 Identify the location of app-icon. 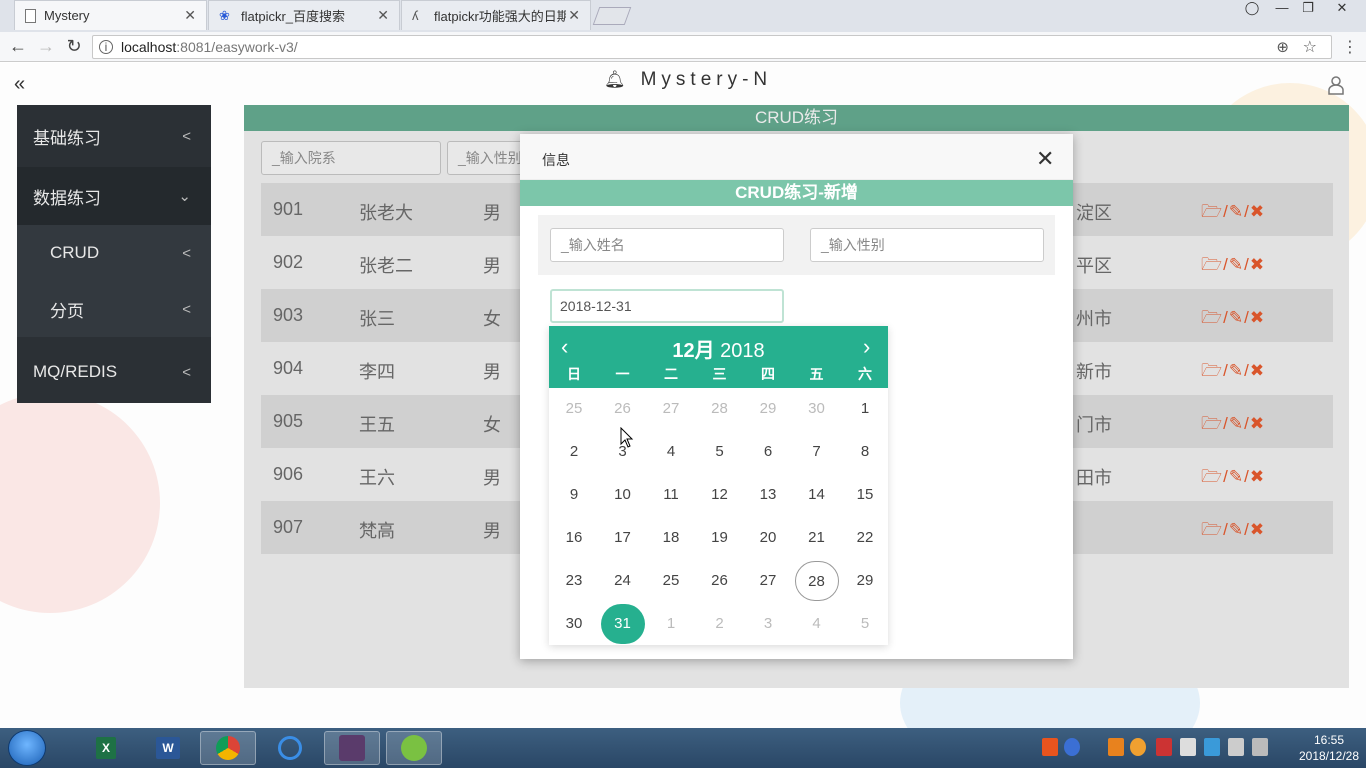
(414, 748).